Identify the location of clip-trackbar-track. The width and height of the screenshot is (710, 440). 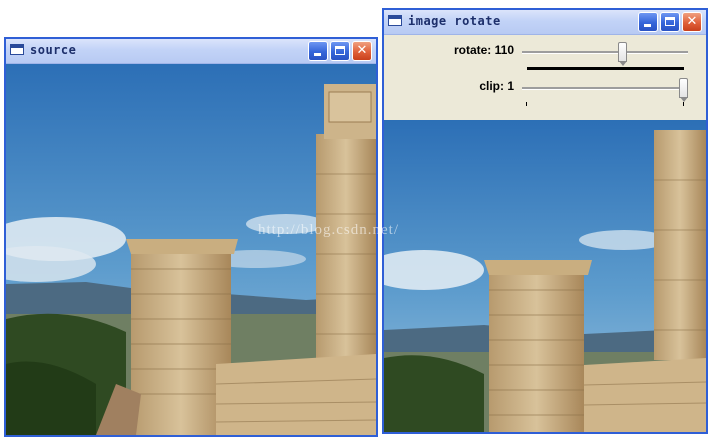
(605, 88).